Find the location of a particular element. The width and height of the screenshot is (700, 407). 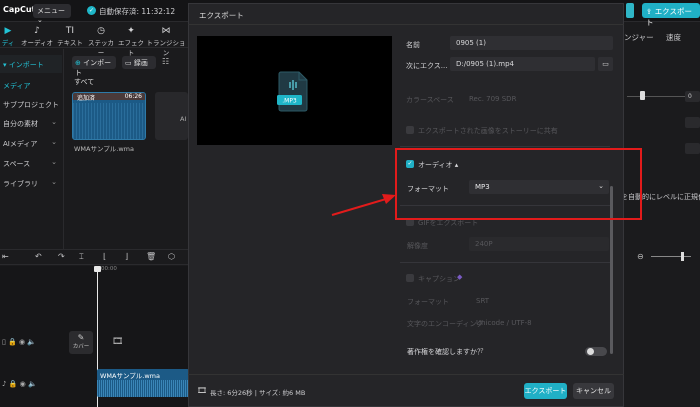

tool-transition: ⋈ トランジション is located at coordinates (166, 41).